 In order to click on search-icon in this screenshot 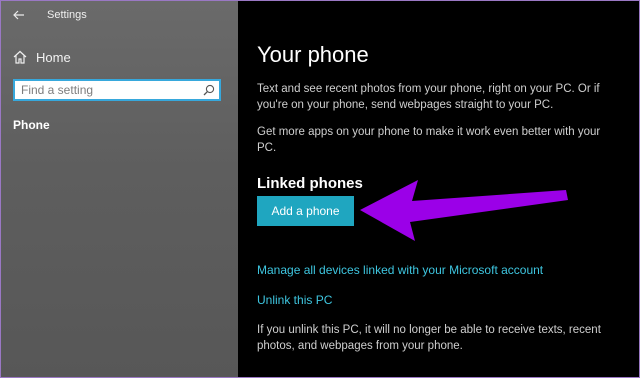, I will do `click(209, 90)`.